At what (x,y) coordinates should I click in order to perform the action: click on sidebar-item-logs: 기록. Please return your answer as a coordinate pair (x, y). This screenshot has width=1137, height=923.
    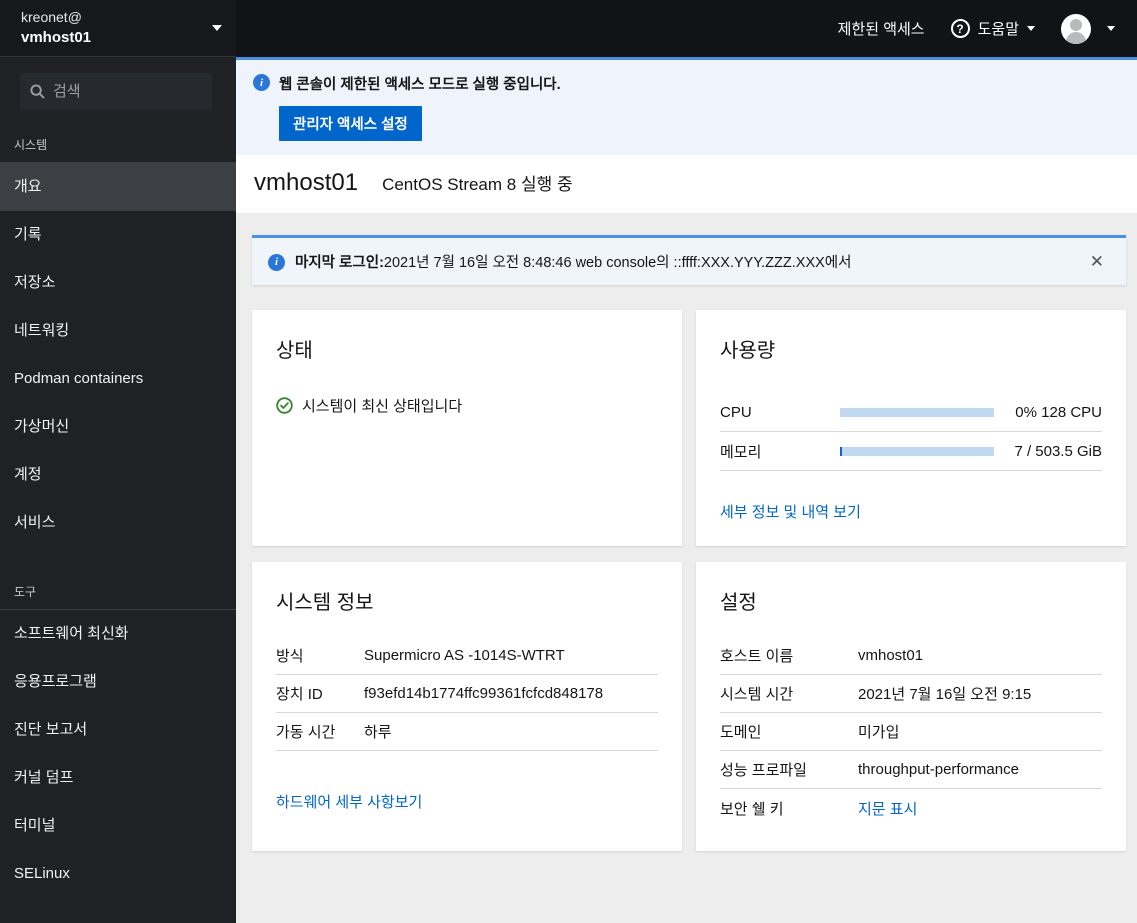
    Looking at the image, I should click on (118, 235).